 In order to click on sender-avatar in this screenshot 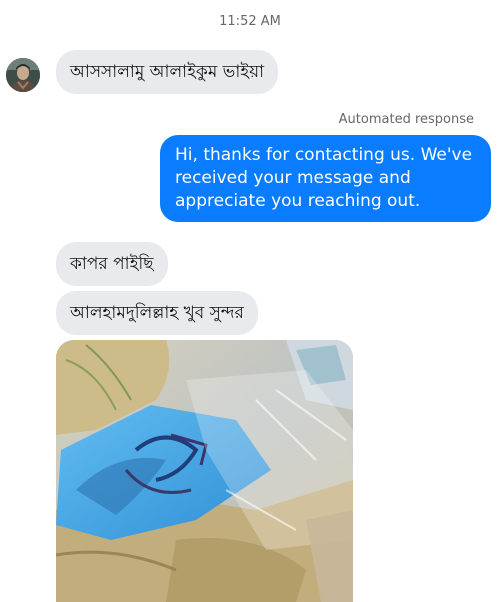, I will do `click(23, 75)`.